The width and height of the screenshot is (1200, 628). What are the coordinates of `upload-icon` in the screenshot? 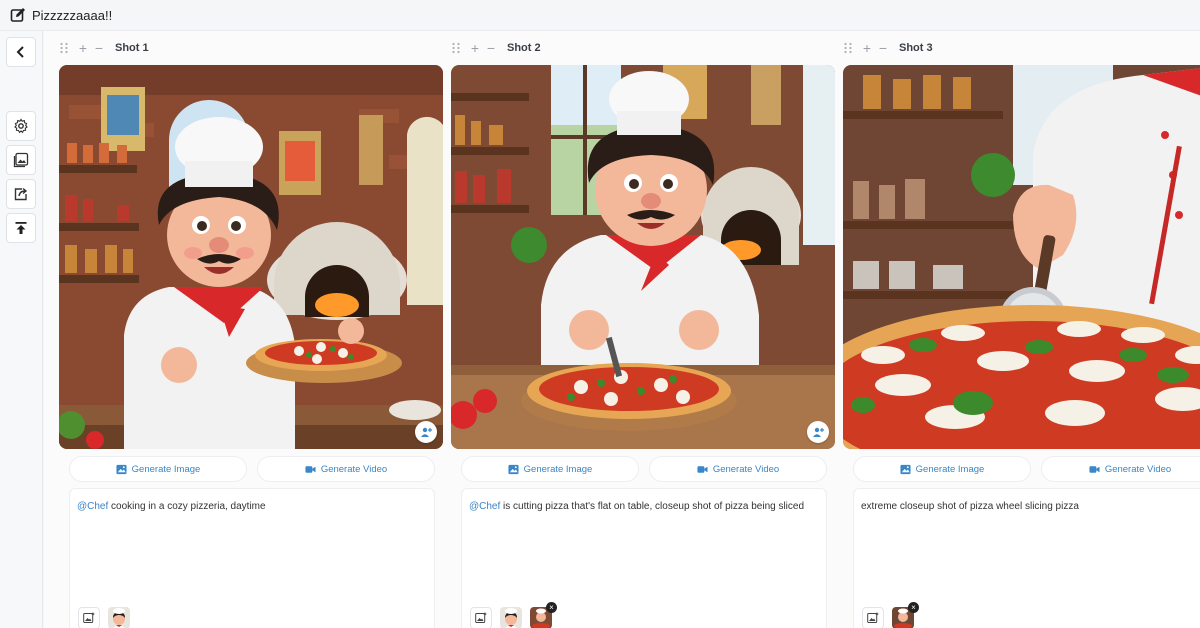 It's located at (21, 228).